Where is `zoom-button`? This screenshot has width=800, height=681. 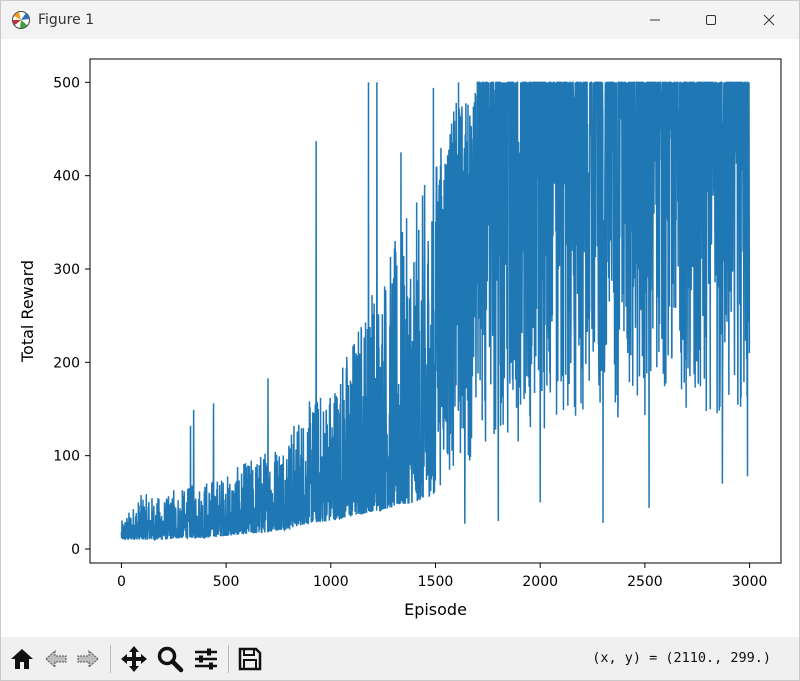
zoom-button is located at coordinates (170, 659).